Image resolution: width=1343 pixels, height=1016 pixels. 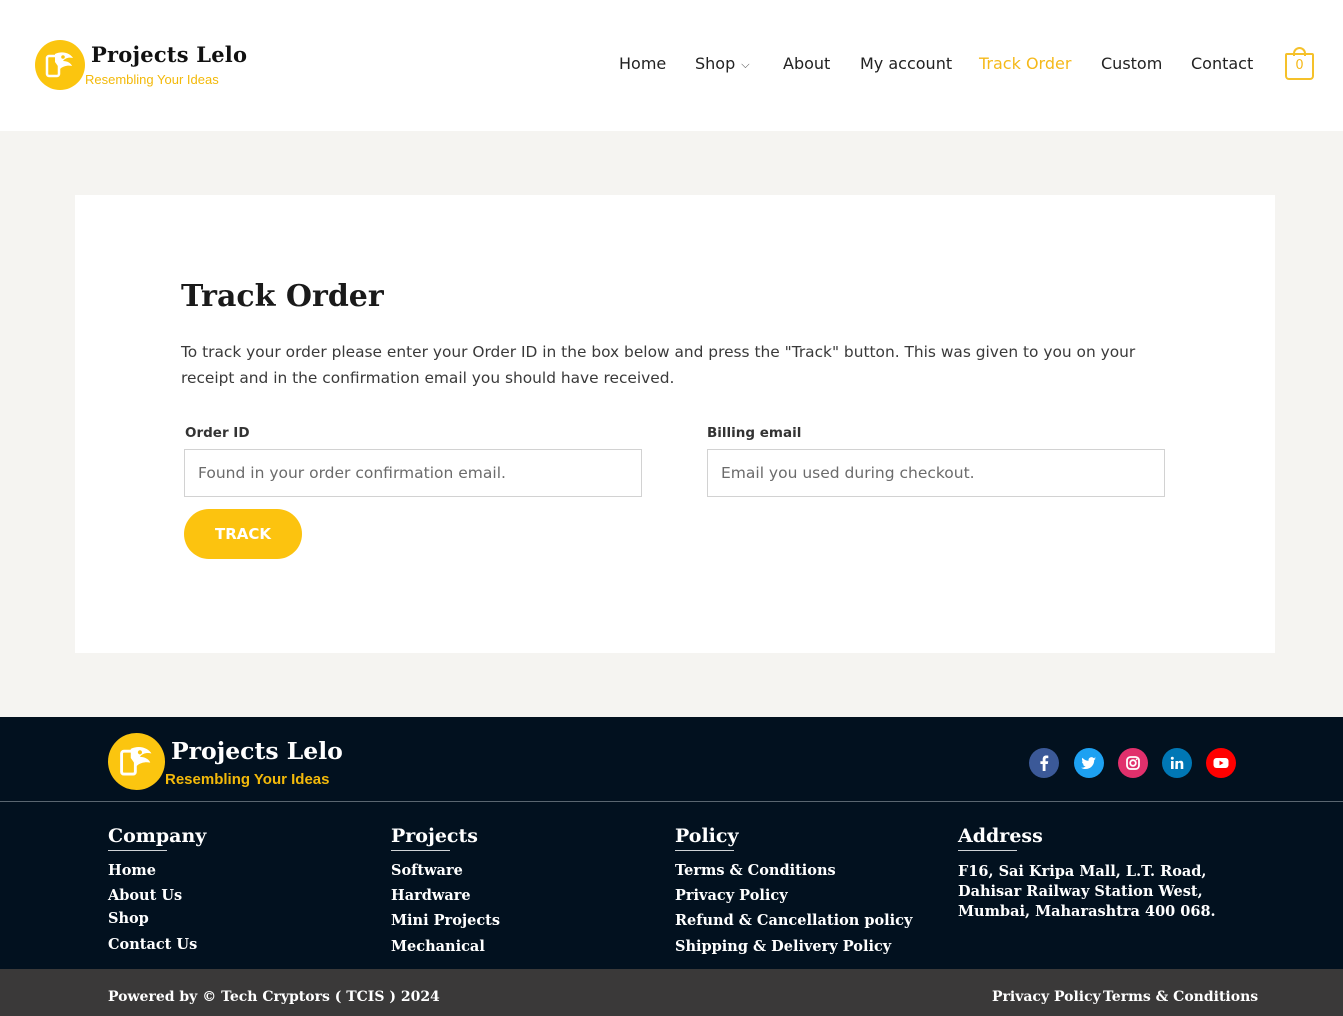 I want to click on footer-logo-tagline: Resembling Your Ideas, so click(x=247, y=779).